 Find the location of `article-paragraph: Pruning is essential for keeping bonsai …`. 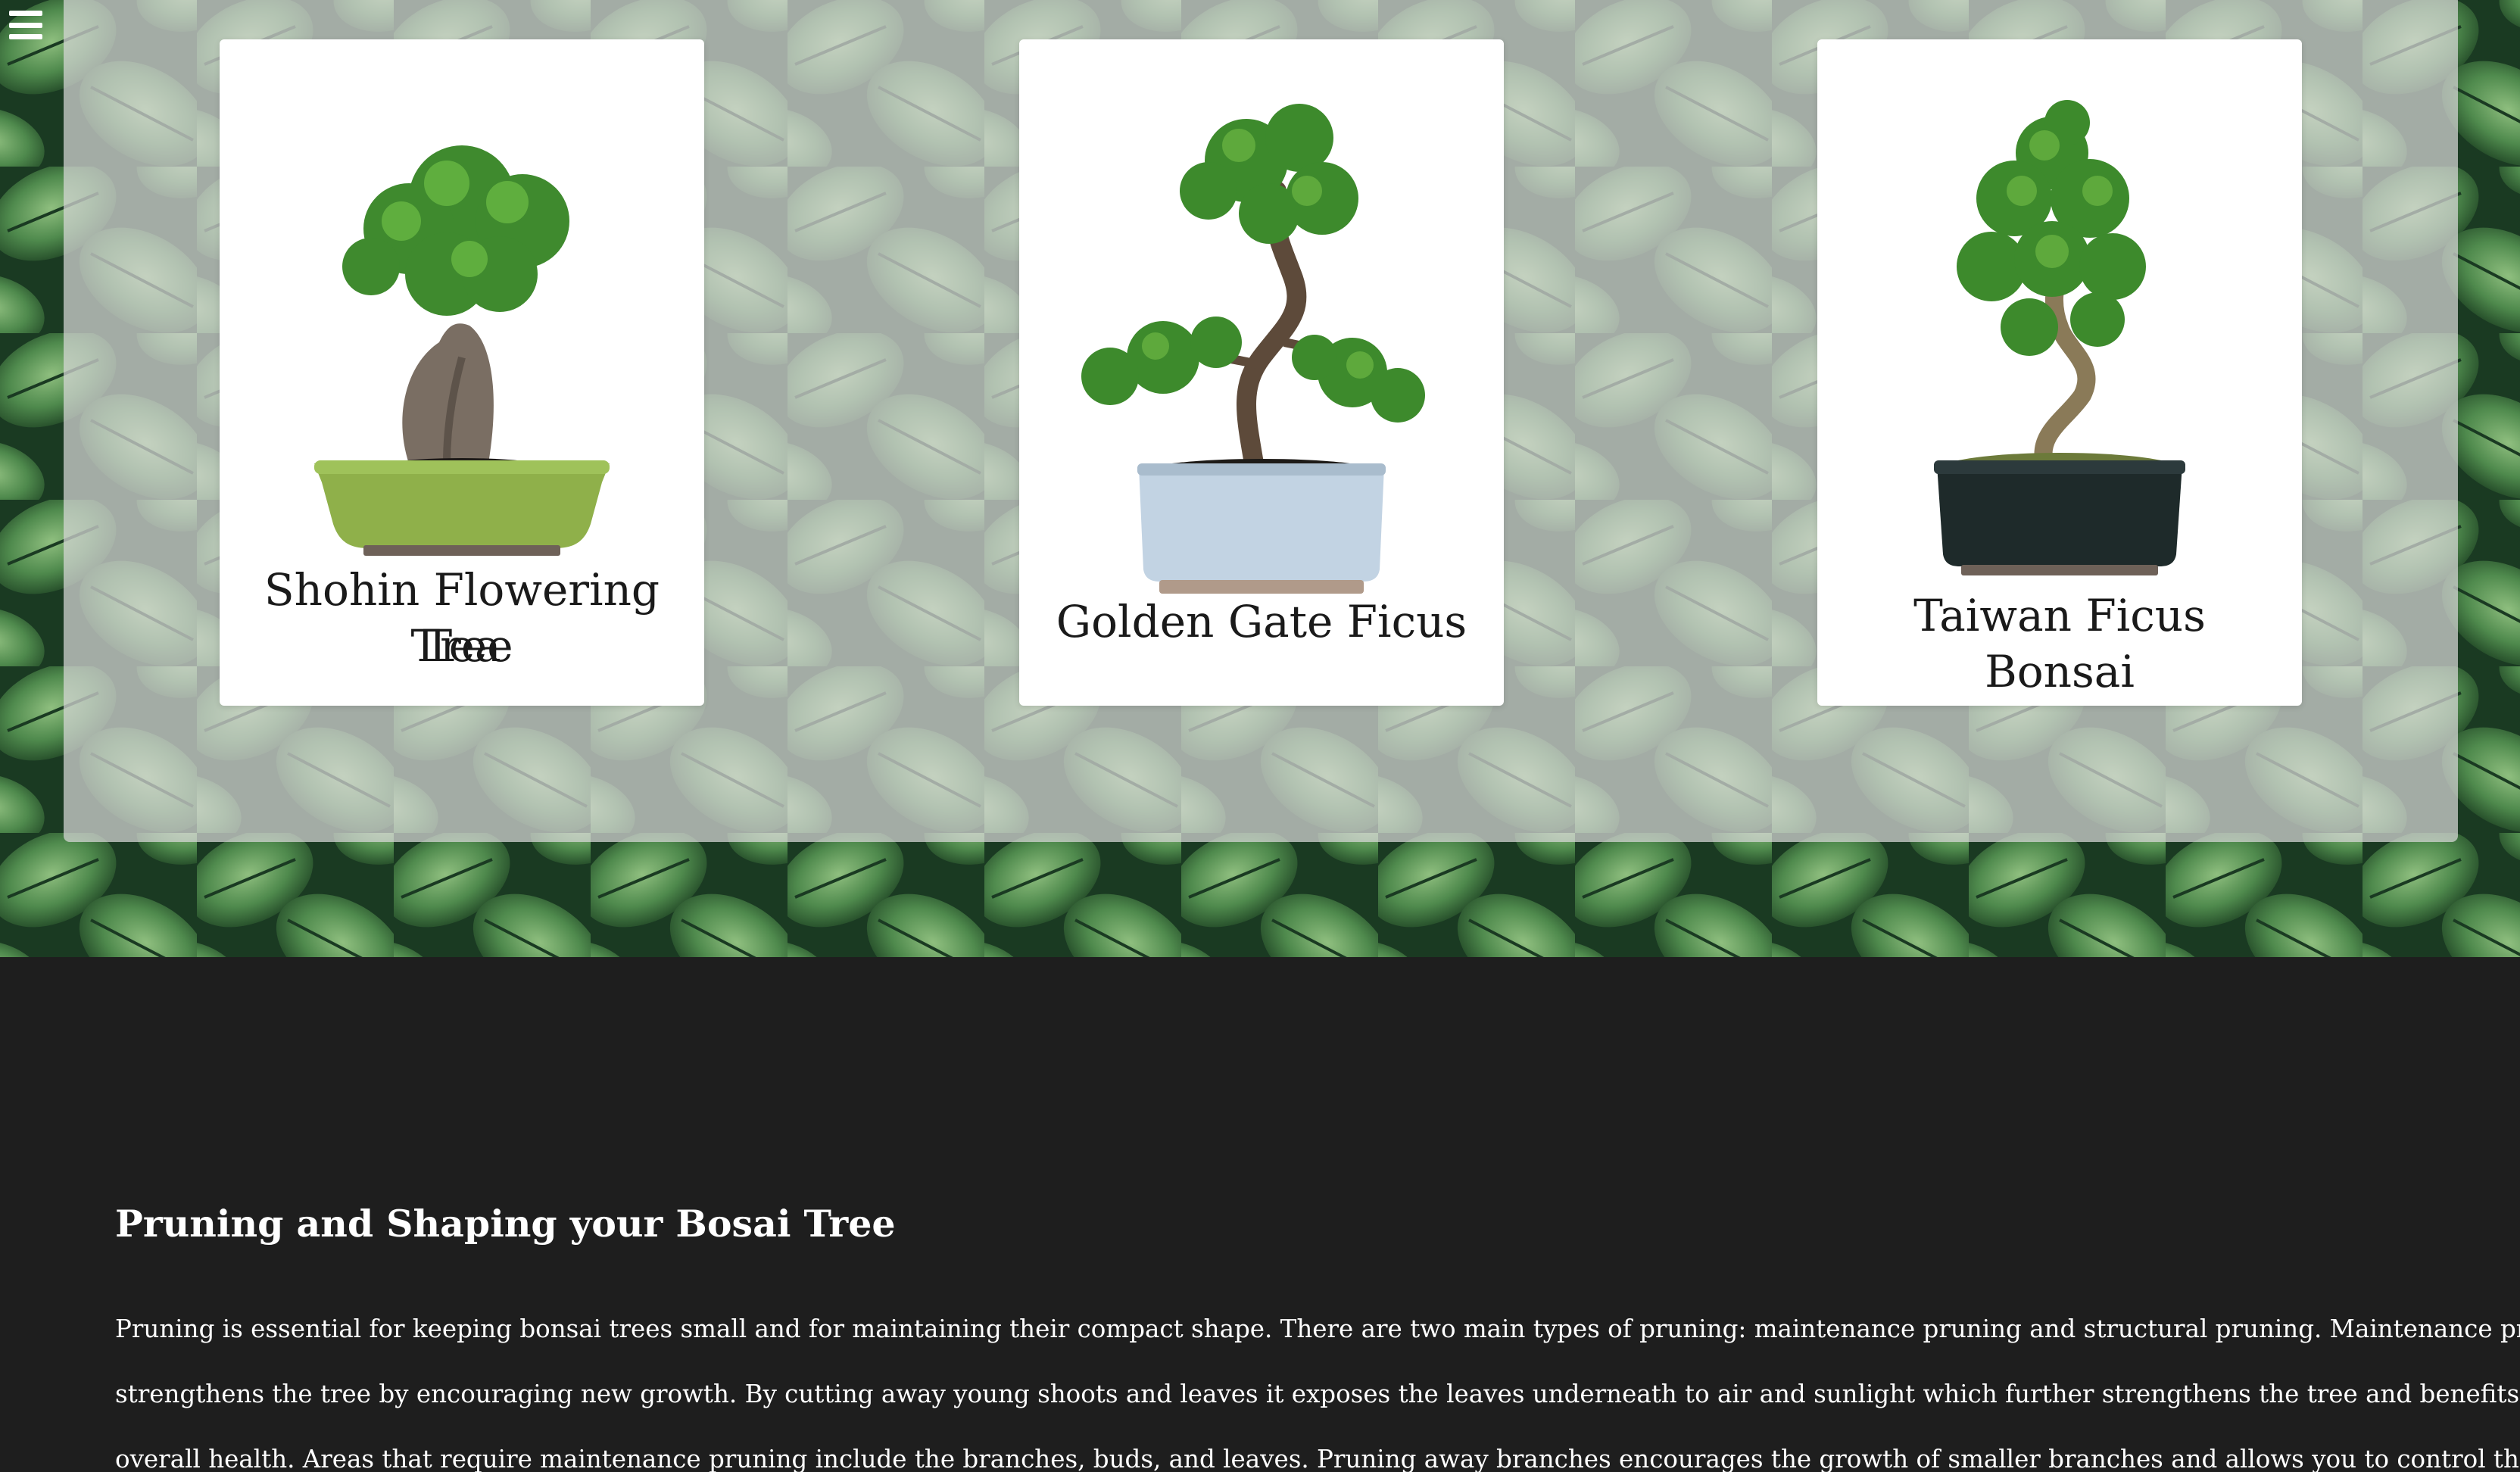

article-paragraph: Pruning is essential for keeping bonsai … is located at coordinates (1317, 1384).